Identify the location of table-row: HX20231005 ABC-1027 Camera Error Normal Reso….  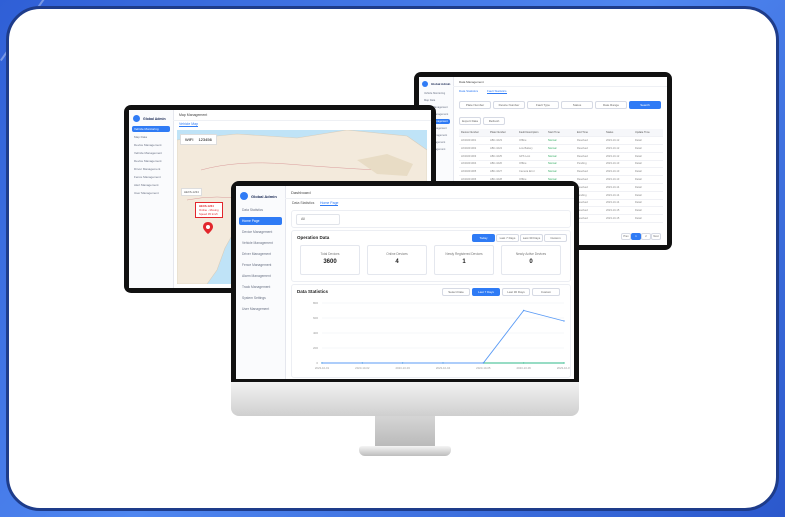
(561, 172).